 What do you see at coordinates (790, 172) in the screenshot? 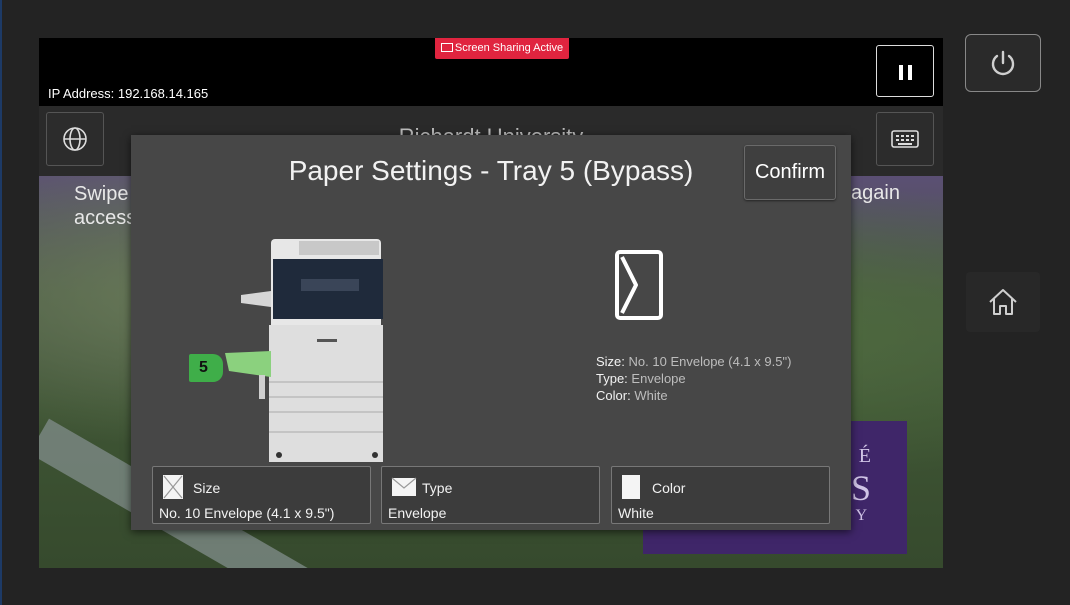
I see `confirm-button: Confirm` at bounding box center [790, 172].